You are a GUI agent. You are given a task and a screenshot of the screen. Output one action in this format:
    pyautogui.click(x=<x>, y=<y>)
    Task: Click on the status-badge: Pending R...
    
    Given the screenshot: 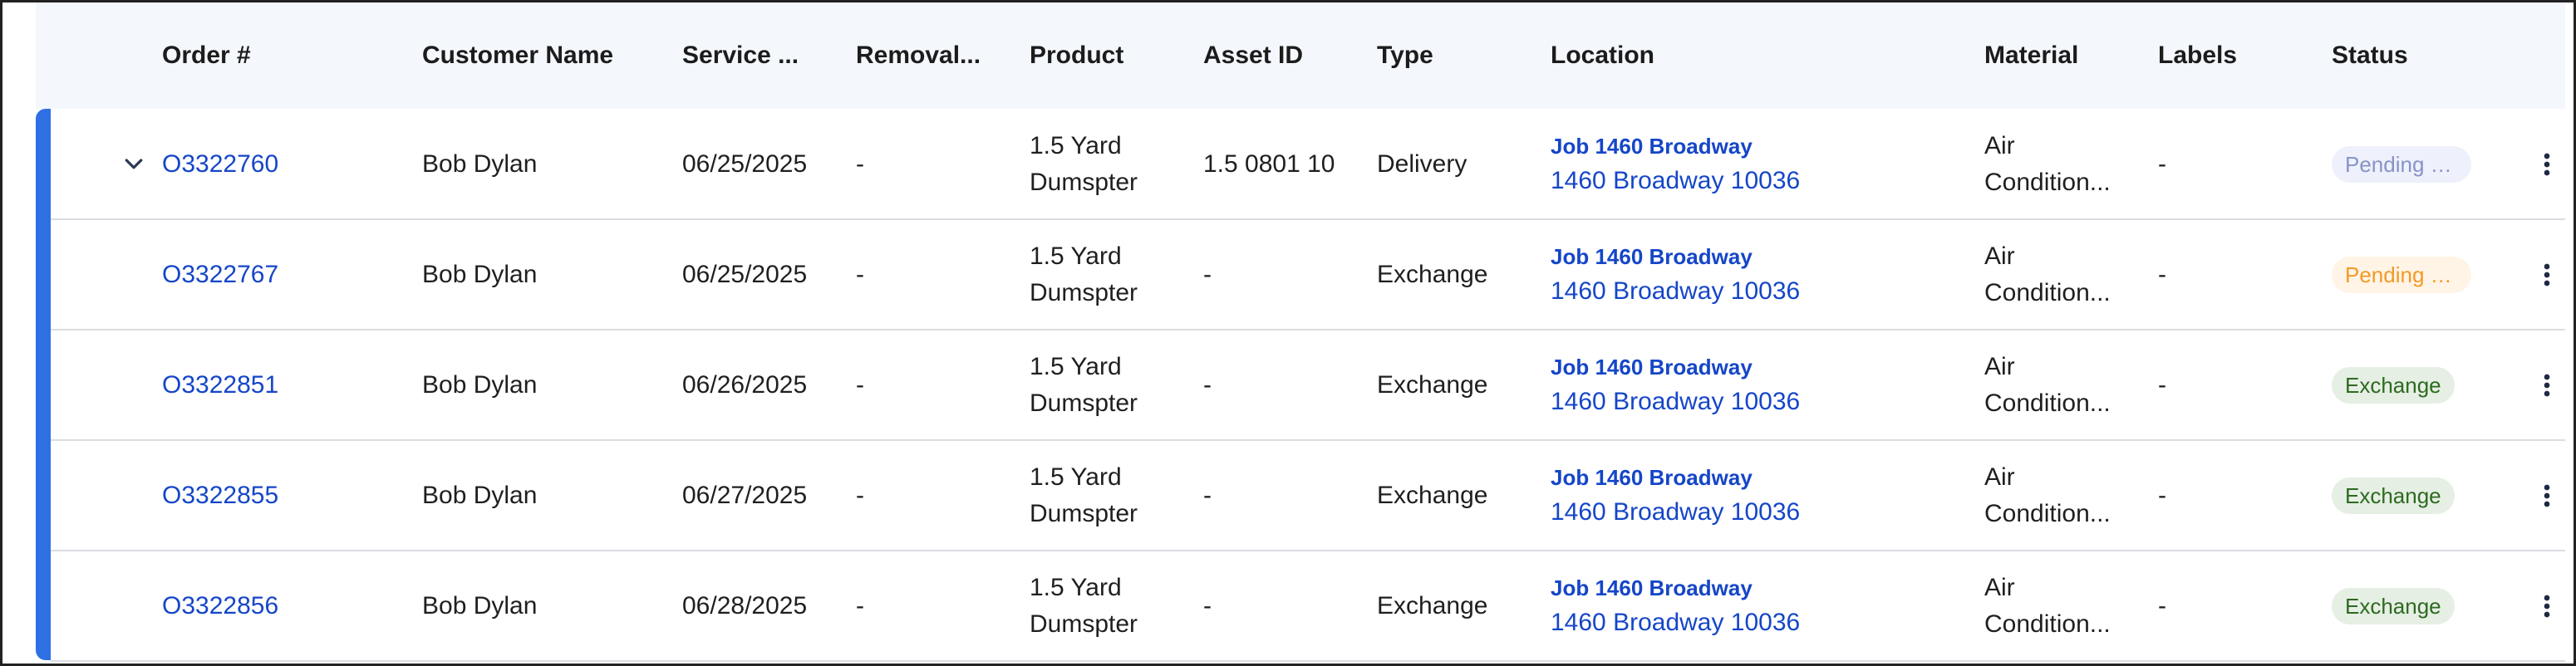 What is the action you would take?
    pyautogui.click(x=2401, y=164)
    